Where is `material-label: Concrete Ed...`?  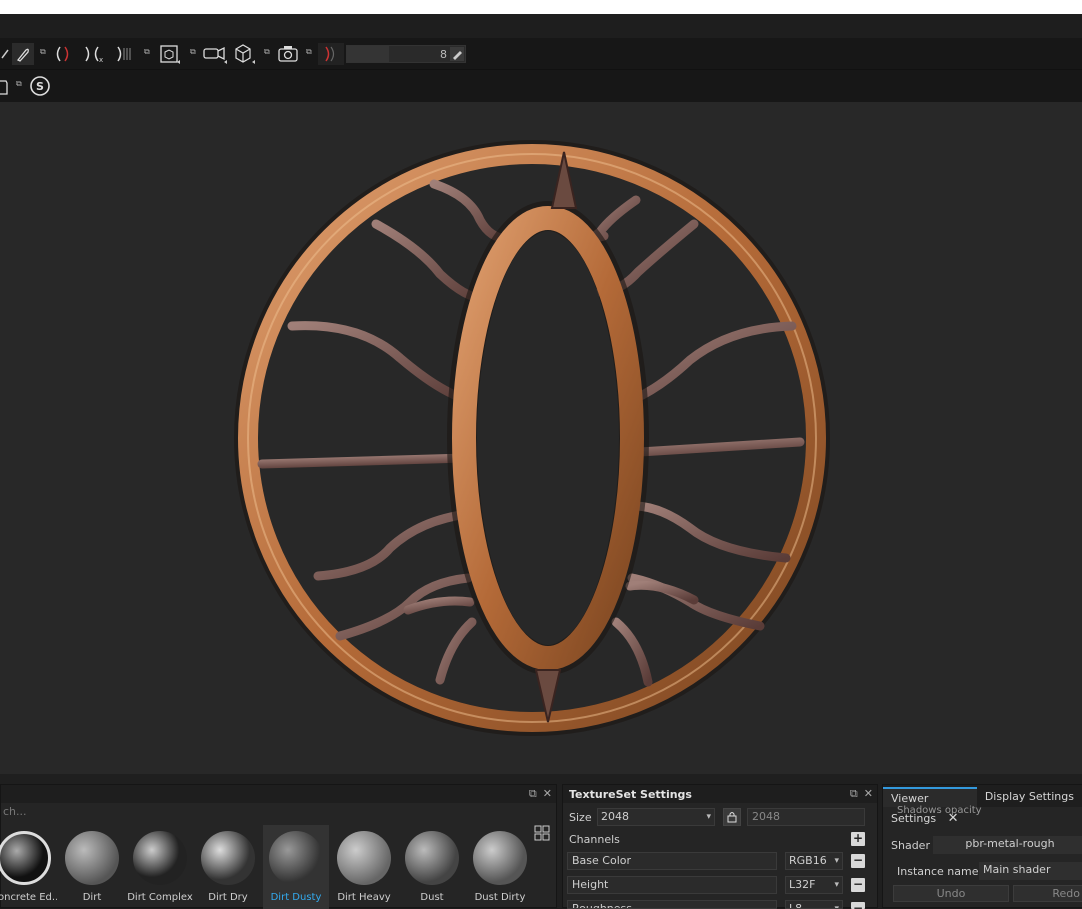 material-label: Concrete Ed... is located at coordinates (28, 897).